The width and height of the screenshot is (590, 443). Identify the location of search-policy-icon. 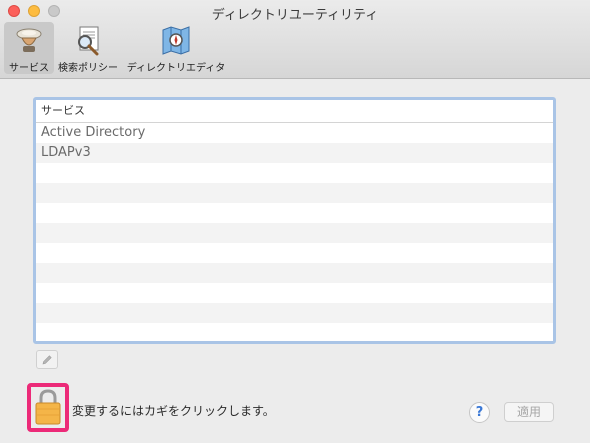
(88, 41).